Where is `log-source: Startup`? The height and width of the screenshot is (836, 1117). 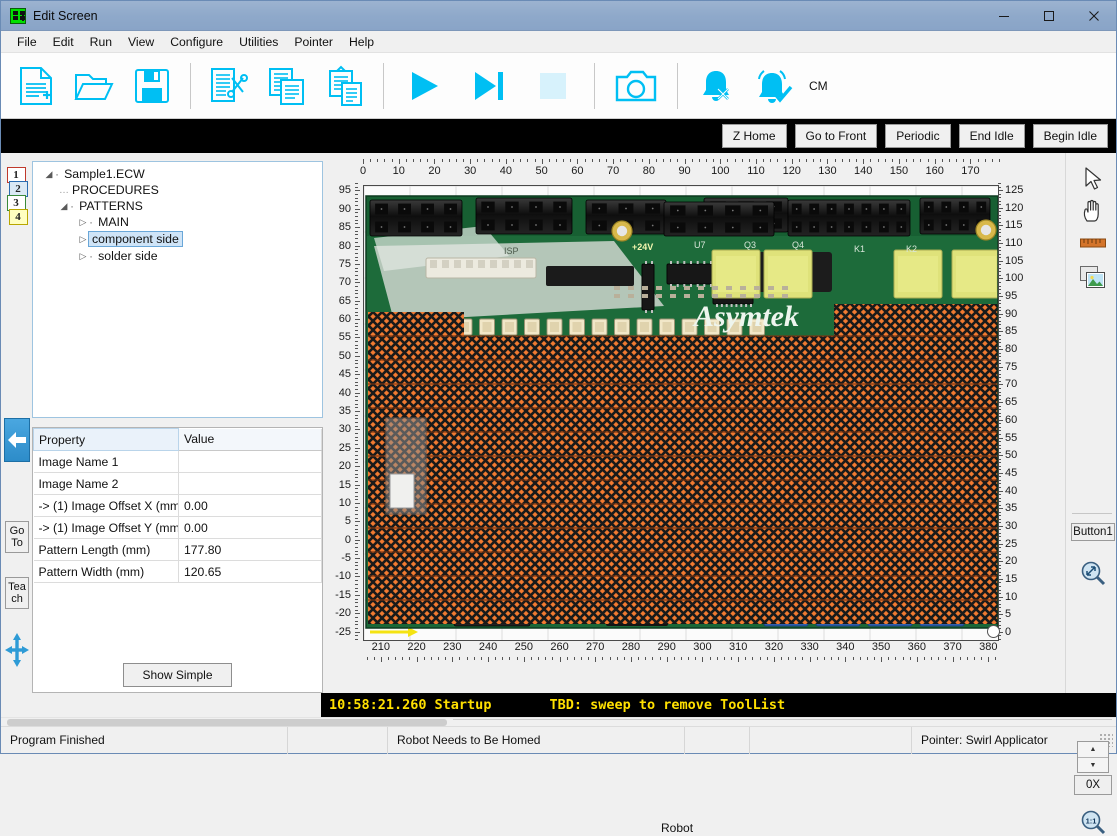
log-source: Startup is located at coordinates (463, 705).